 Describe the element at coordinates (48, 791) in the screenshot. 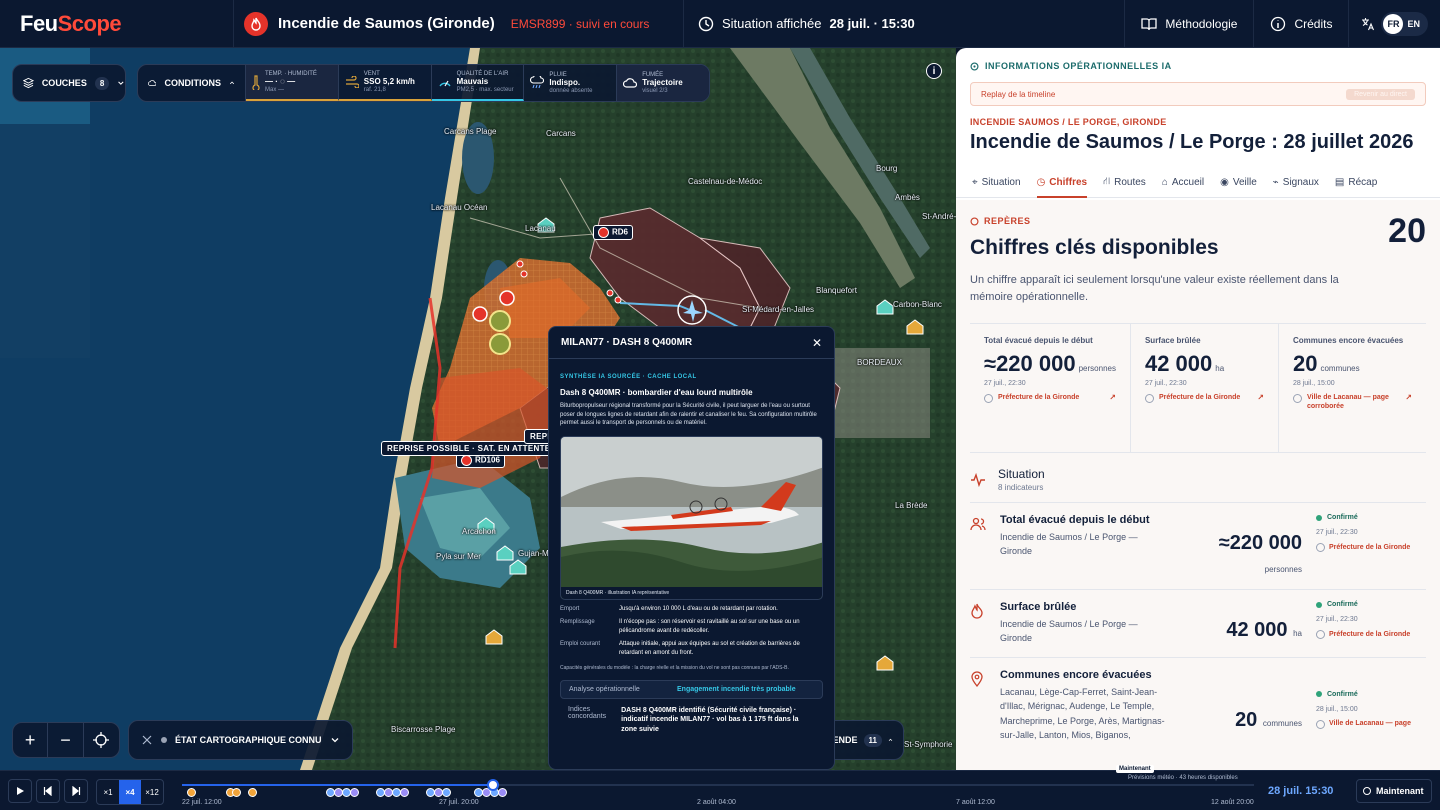

I see `skip-back-button` at that location.